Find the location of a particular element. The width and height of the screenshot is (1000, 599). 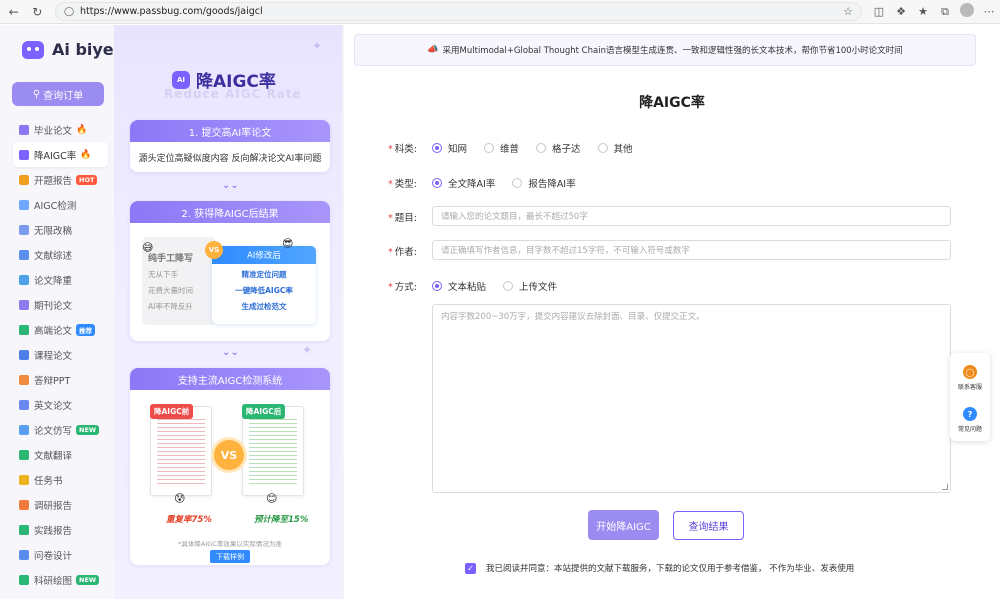

effect-note: *具体降AIGC率效果以实际情况为准 is located at coordinates (230, 544).